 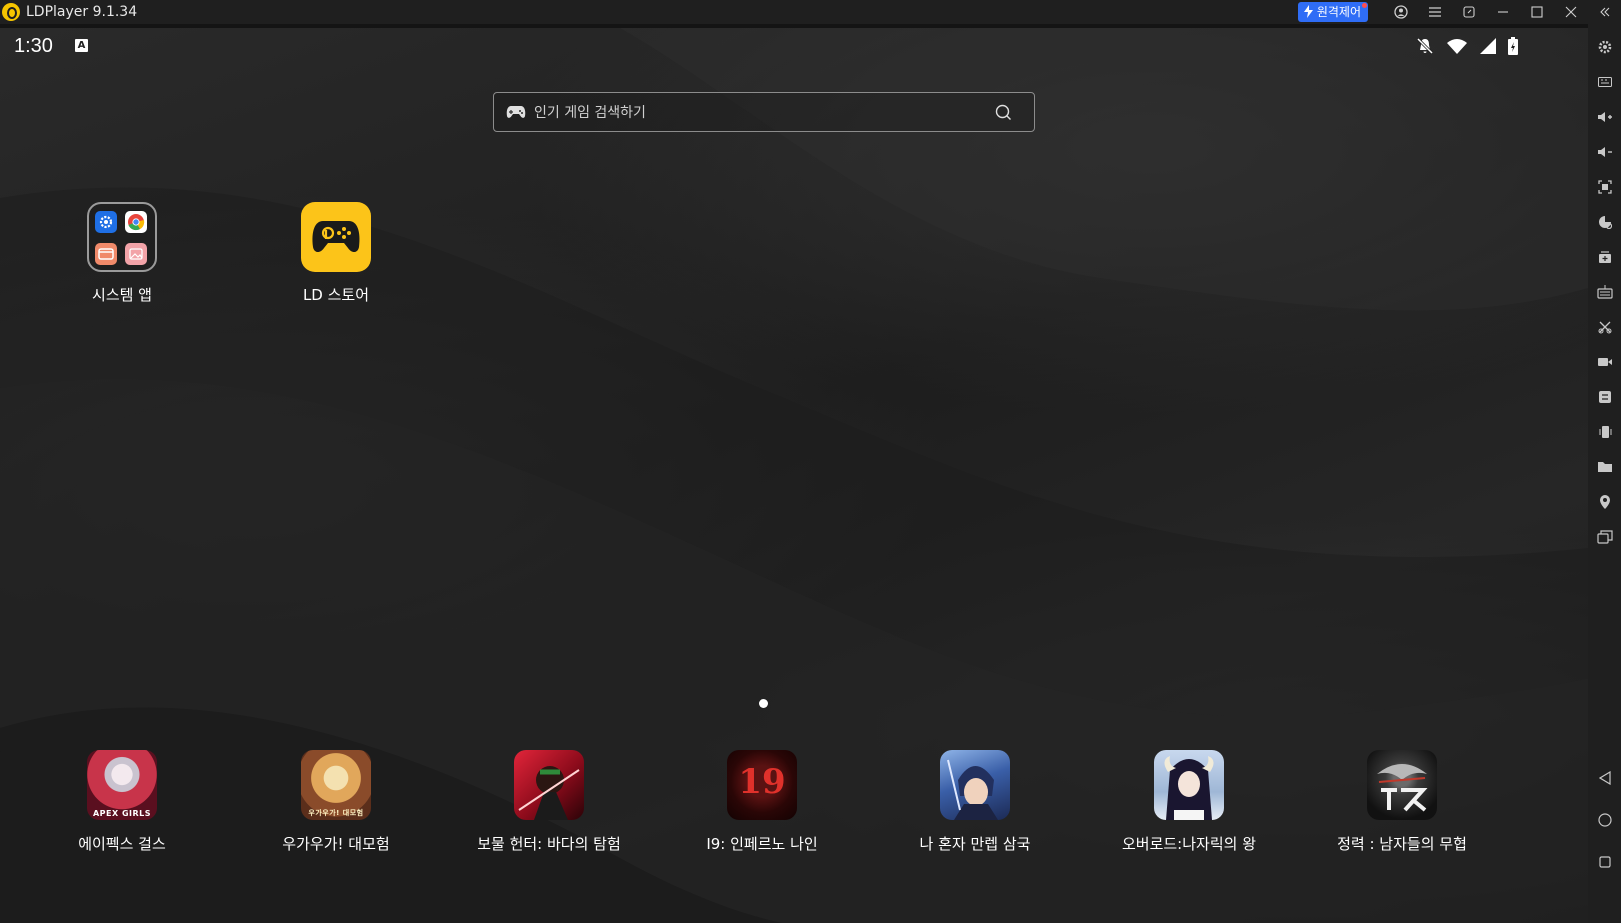 I want to click on location-icon, so click(x=1605, y=502).